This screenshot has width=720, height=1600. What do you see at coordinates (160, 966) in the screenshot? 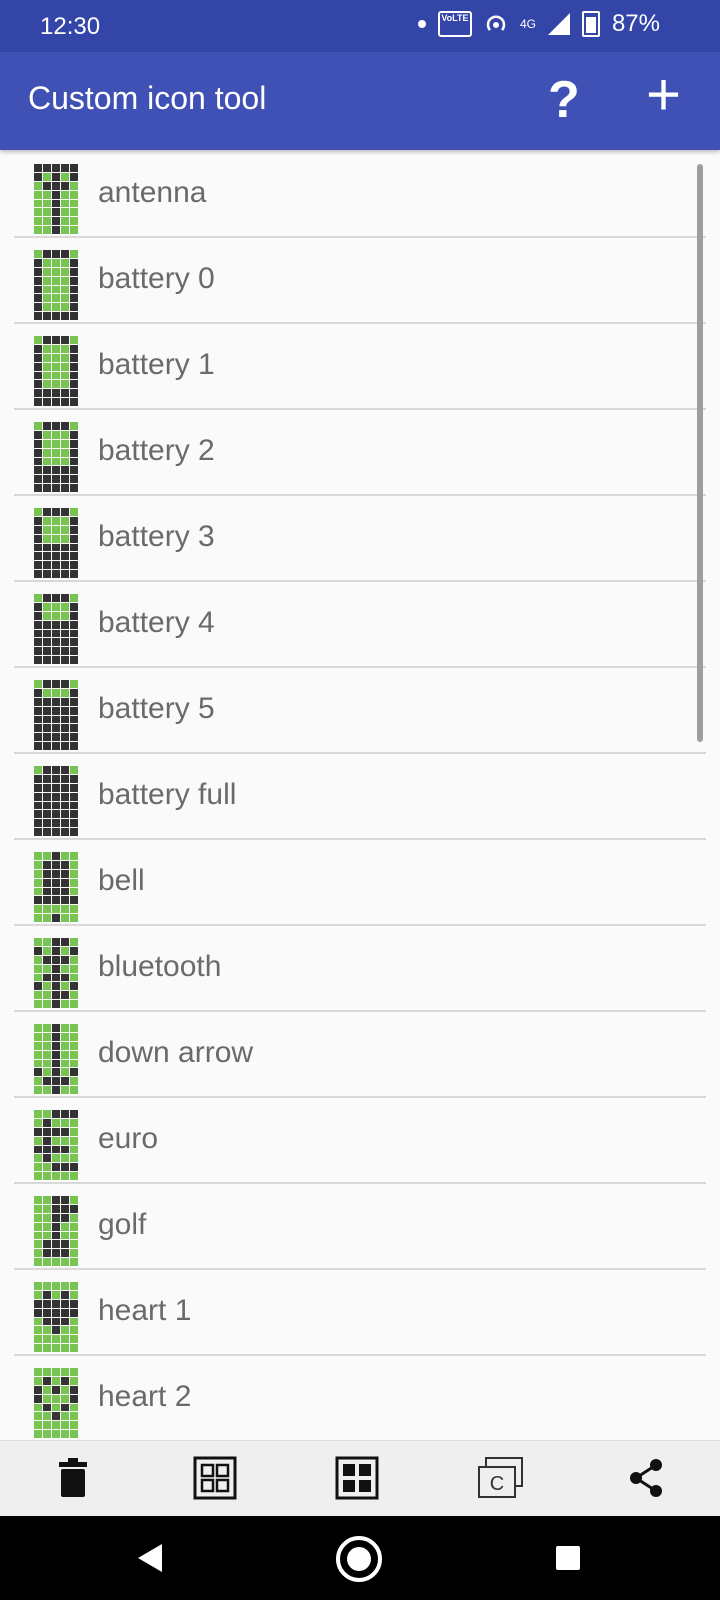
I see `list-item-label: bluetooth` at bounding box center [160, 966].